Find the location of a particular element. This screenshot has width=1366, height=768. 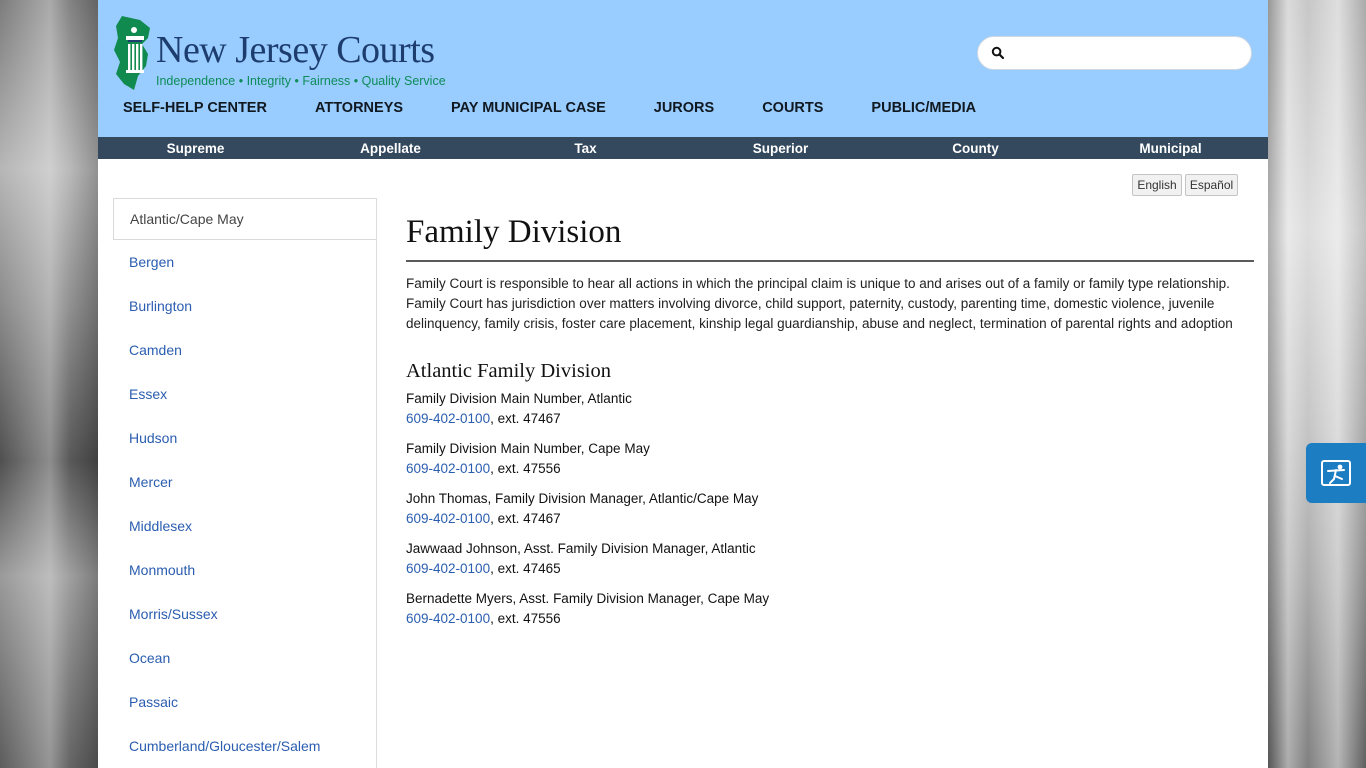

court-nav-superior: Superior is located at coordinates (780, 148).